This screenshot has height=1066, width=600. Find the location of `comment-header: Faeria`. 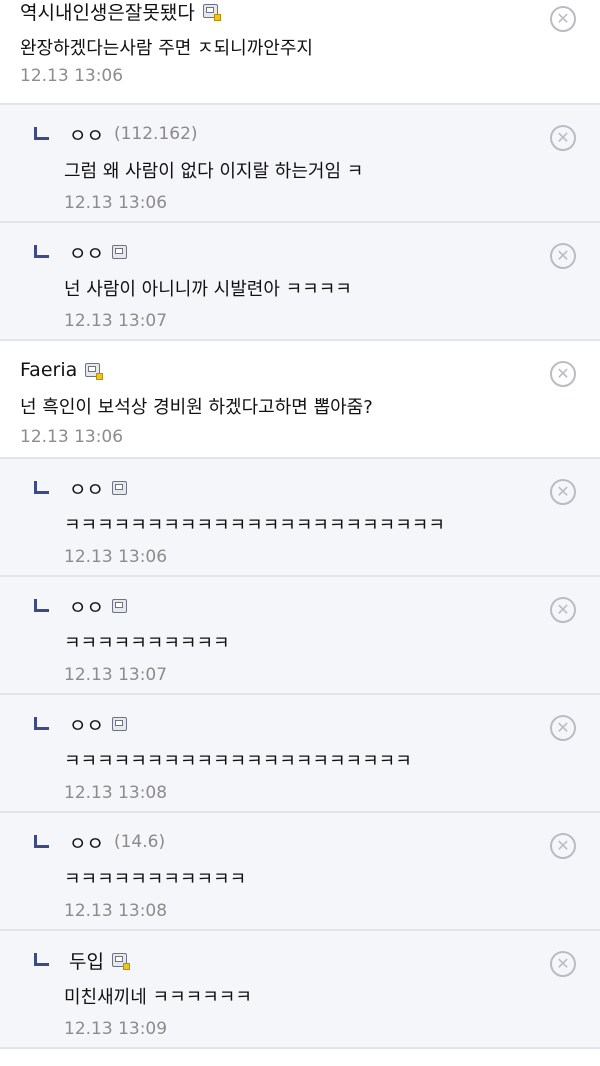

comment-header: Faeria is located at coordinates (62, 370).